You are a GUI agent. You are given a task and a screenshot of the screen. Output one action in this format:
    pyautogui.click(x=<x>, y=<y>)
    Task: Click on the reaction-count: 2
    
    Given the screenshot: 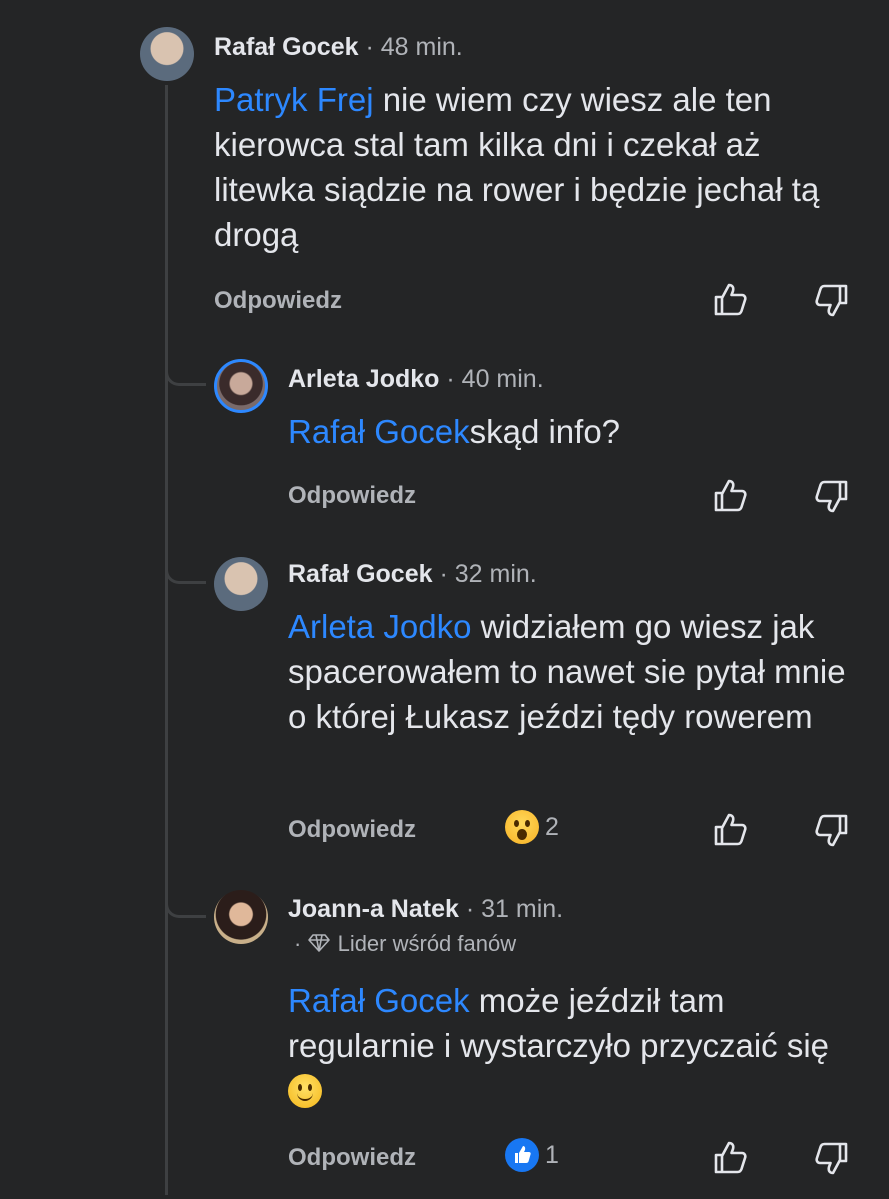 What is the action you would take?
    pyautogui.click(x=552, y=826)
    